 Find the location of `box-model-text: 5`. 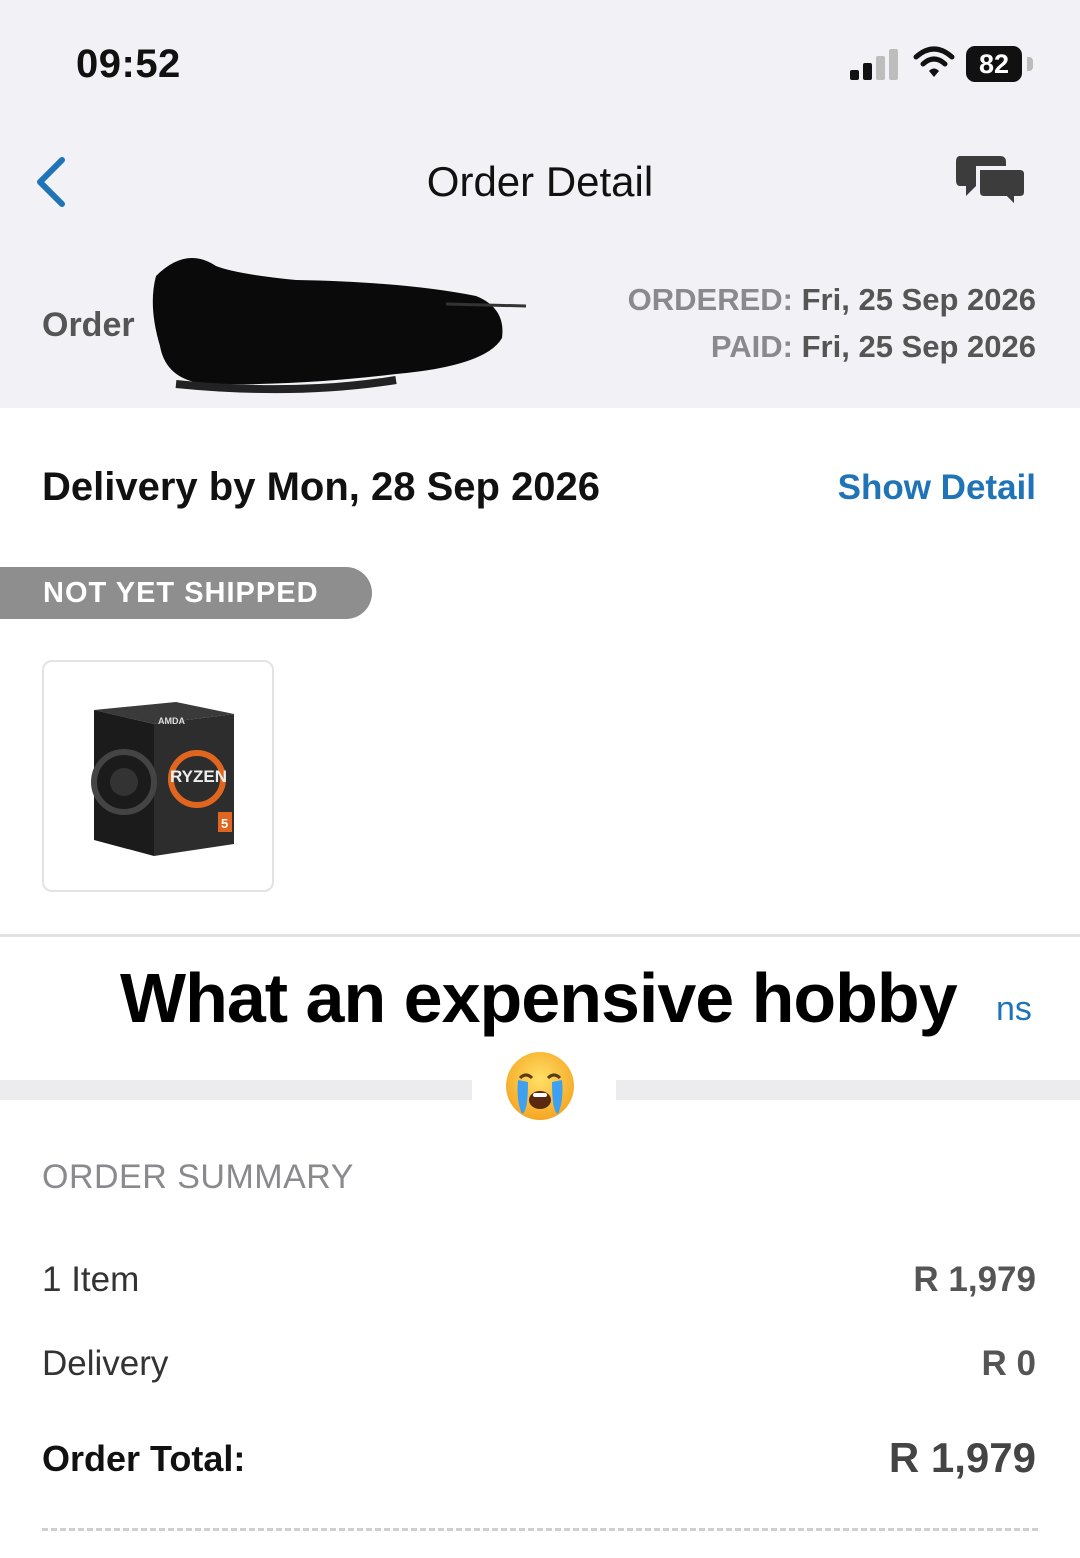

box-model-text: 5 is located at coordinates (224, 823).